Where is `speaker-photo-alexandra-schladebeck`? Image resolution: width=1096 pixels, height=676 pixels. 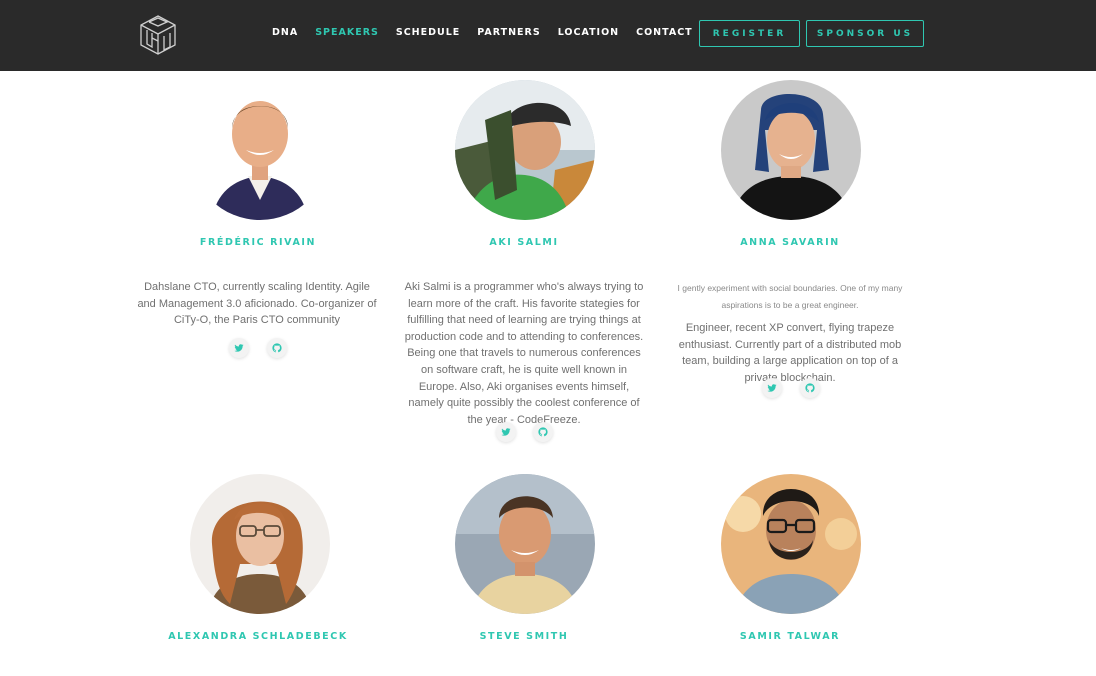
speaker-photo-alexandra-schladebeck is located at coordinates (260, 544).